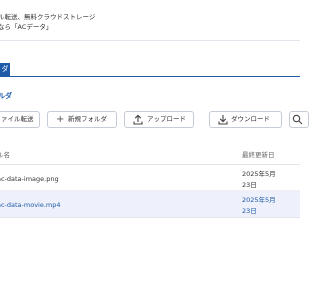  Describe the element at coordinates (150, 40) in the screenshot. I see `header-divider` at that location.